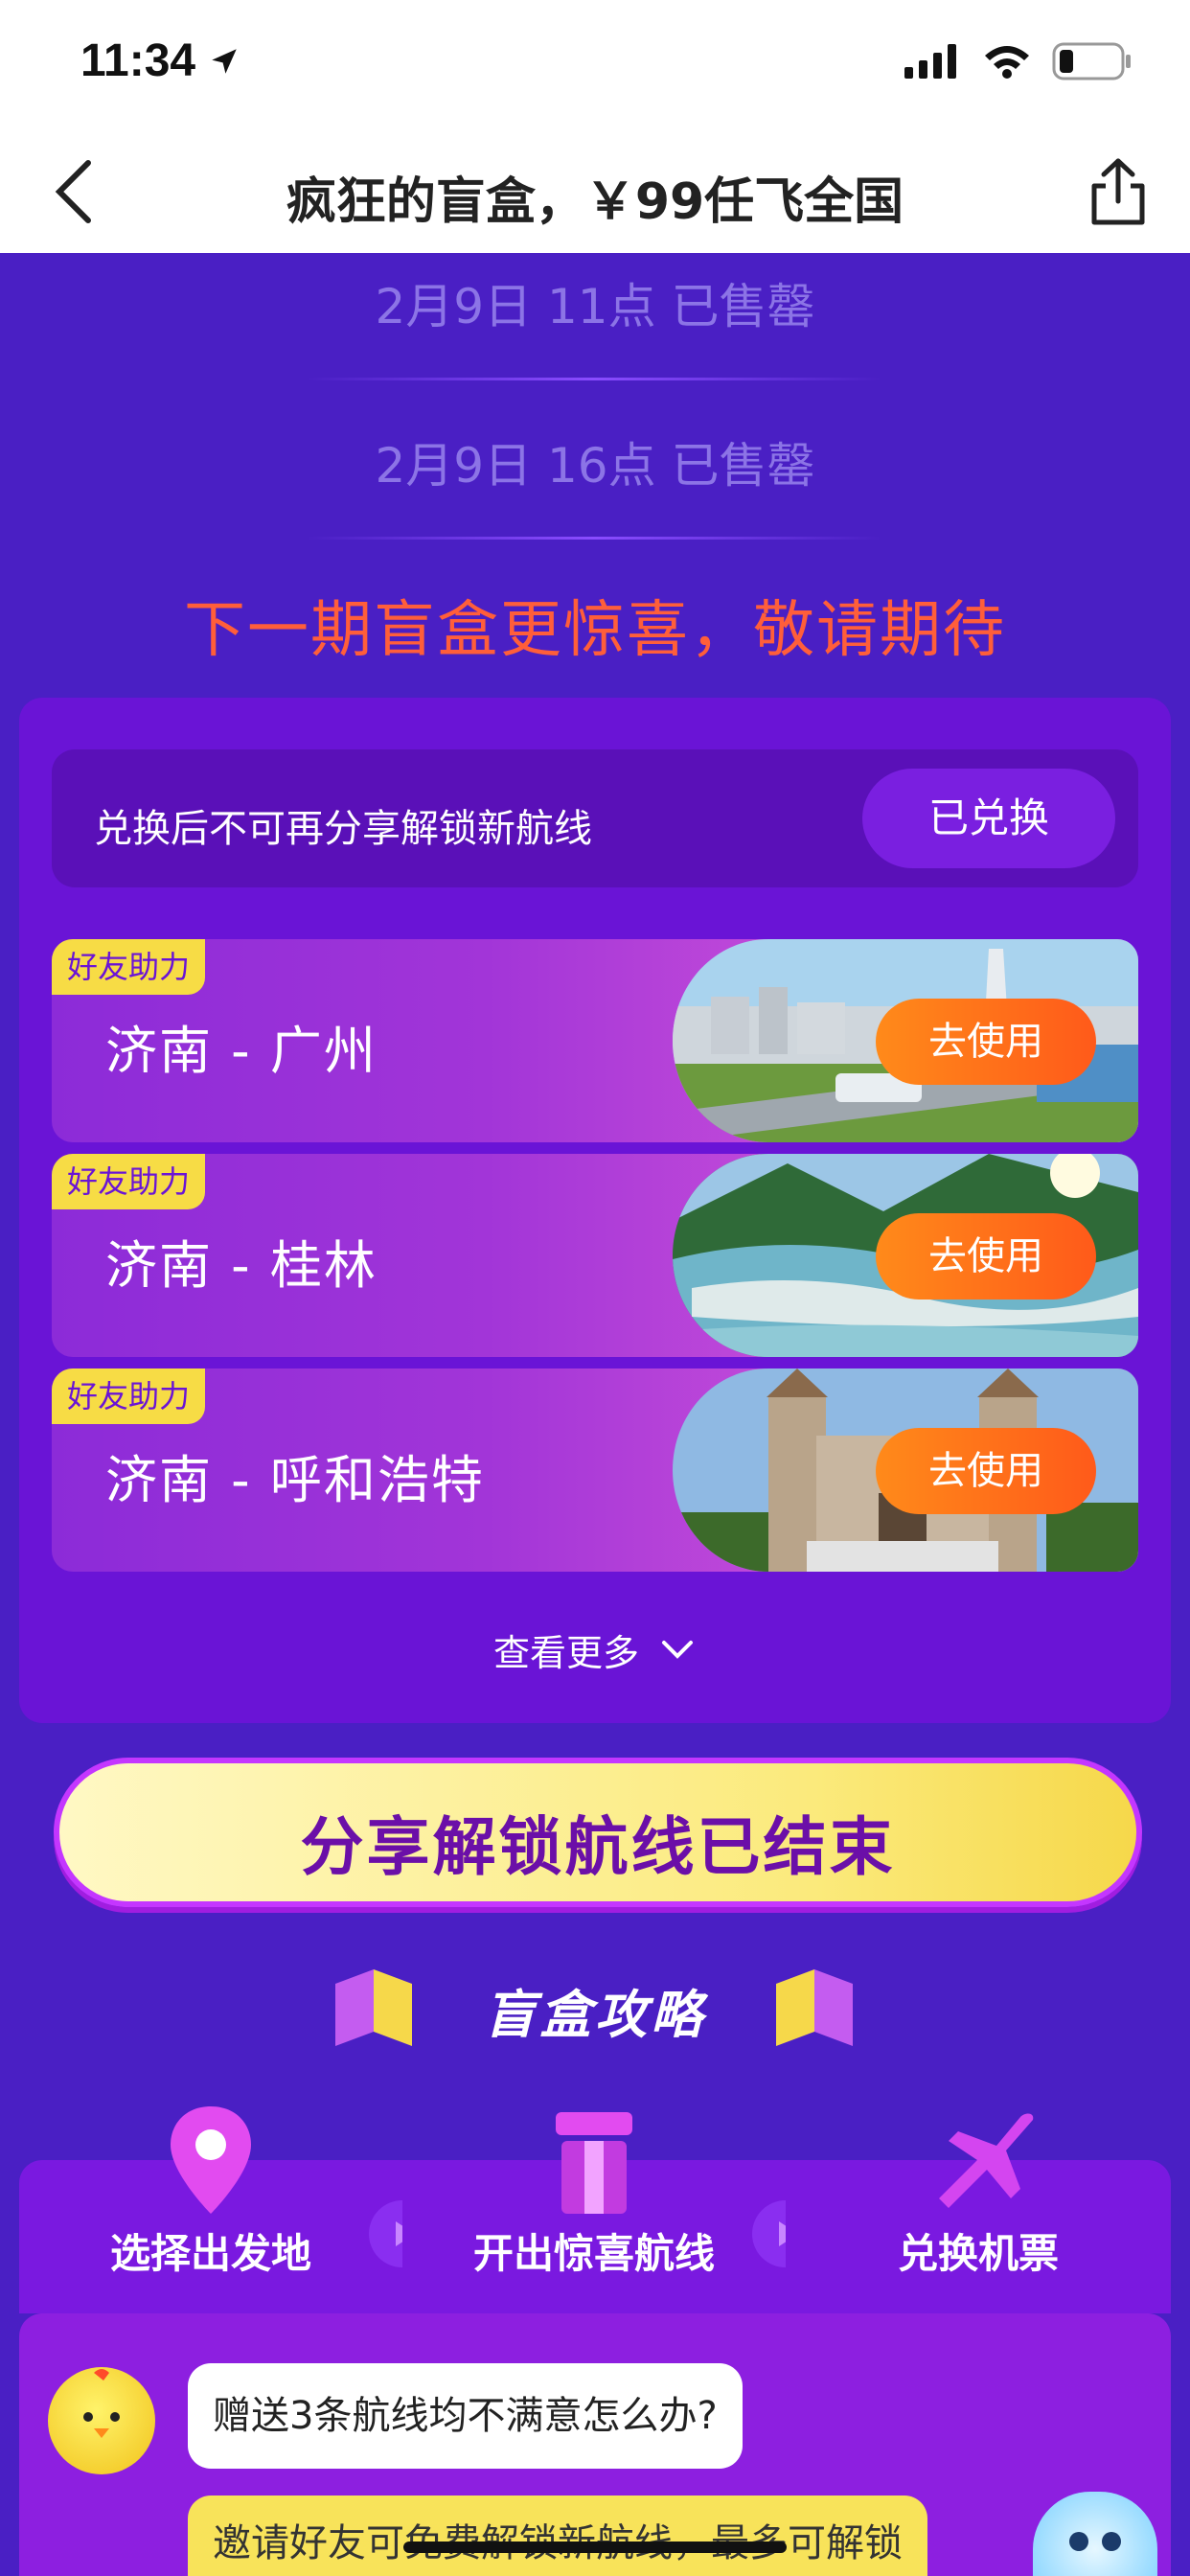  What do you see at coordinates (593, 2253) in the screenshot?
I see `step-label: 开出惊喜航线` at bounding box center [593, 2253].